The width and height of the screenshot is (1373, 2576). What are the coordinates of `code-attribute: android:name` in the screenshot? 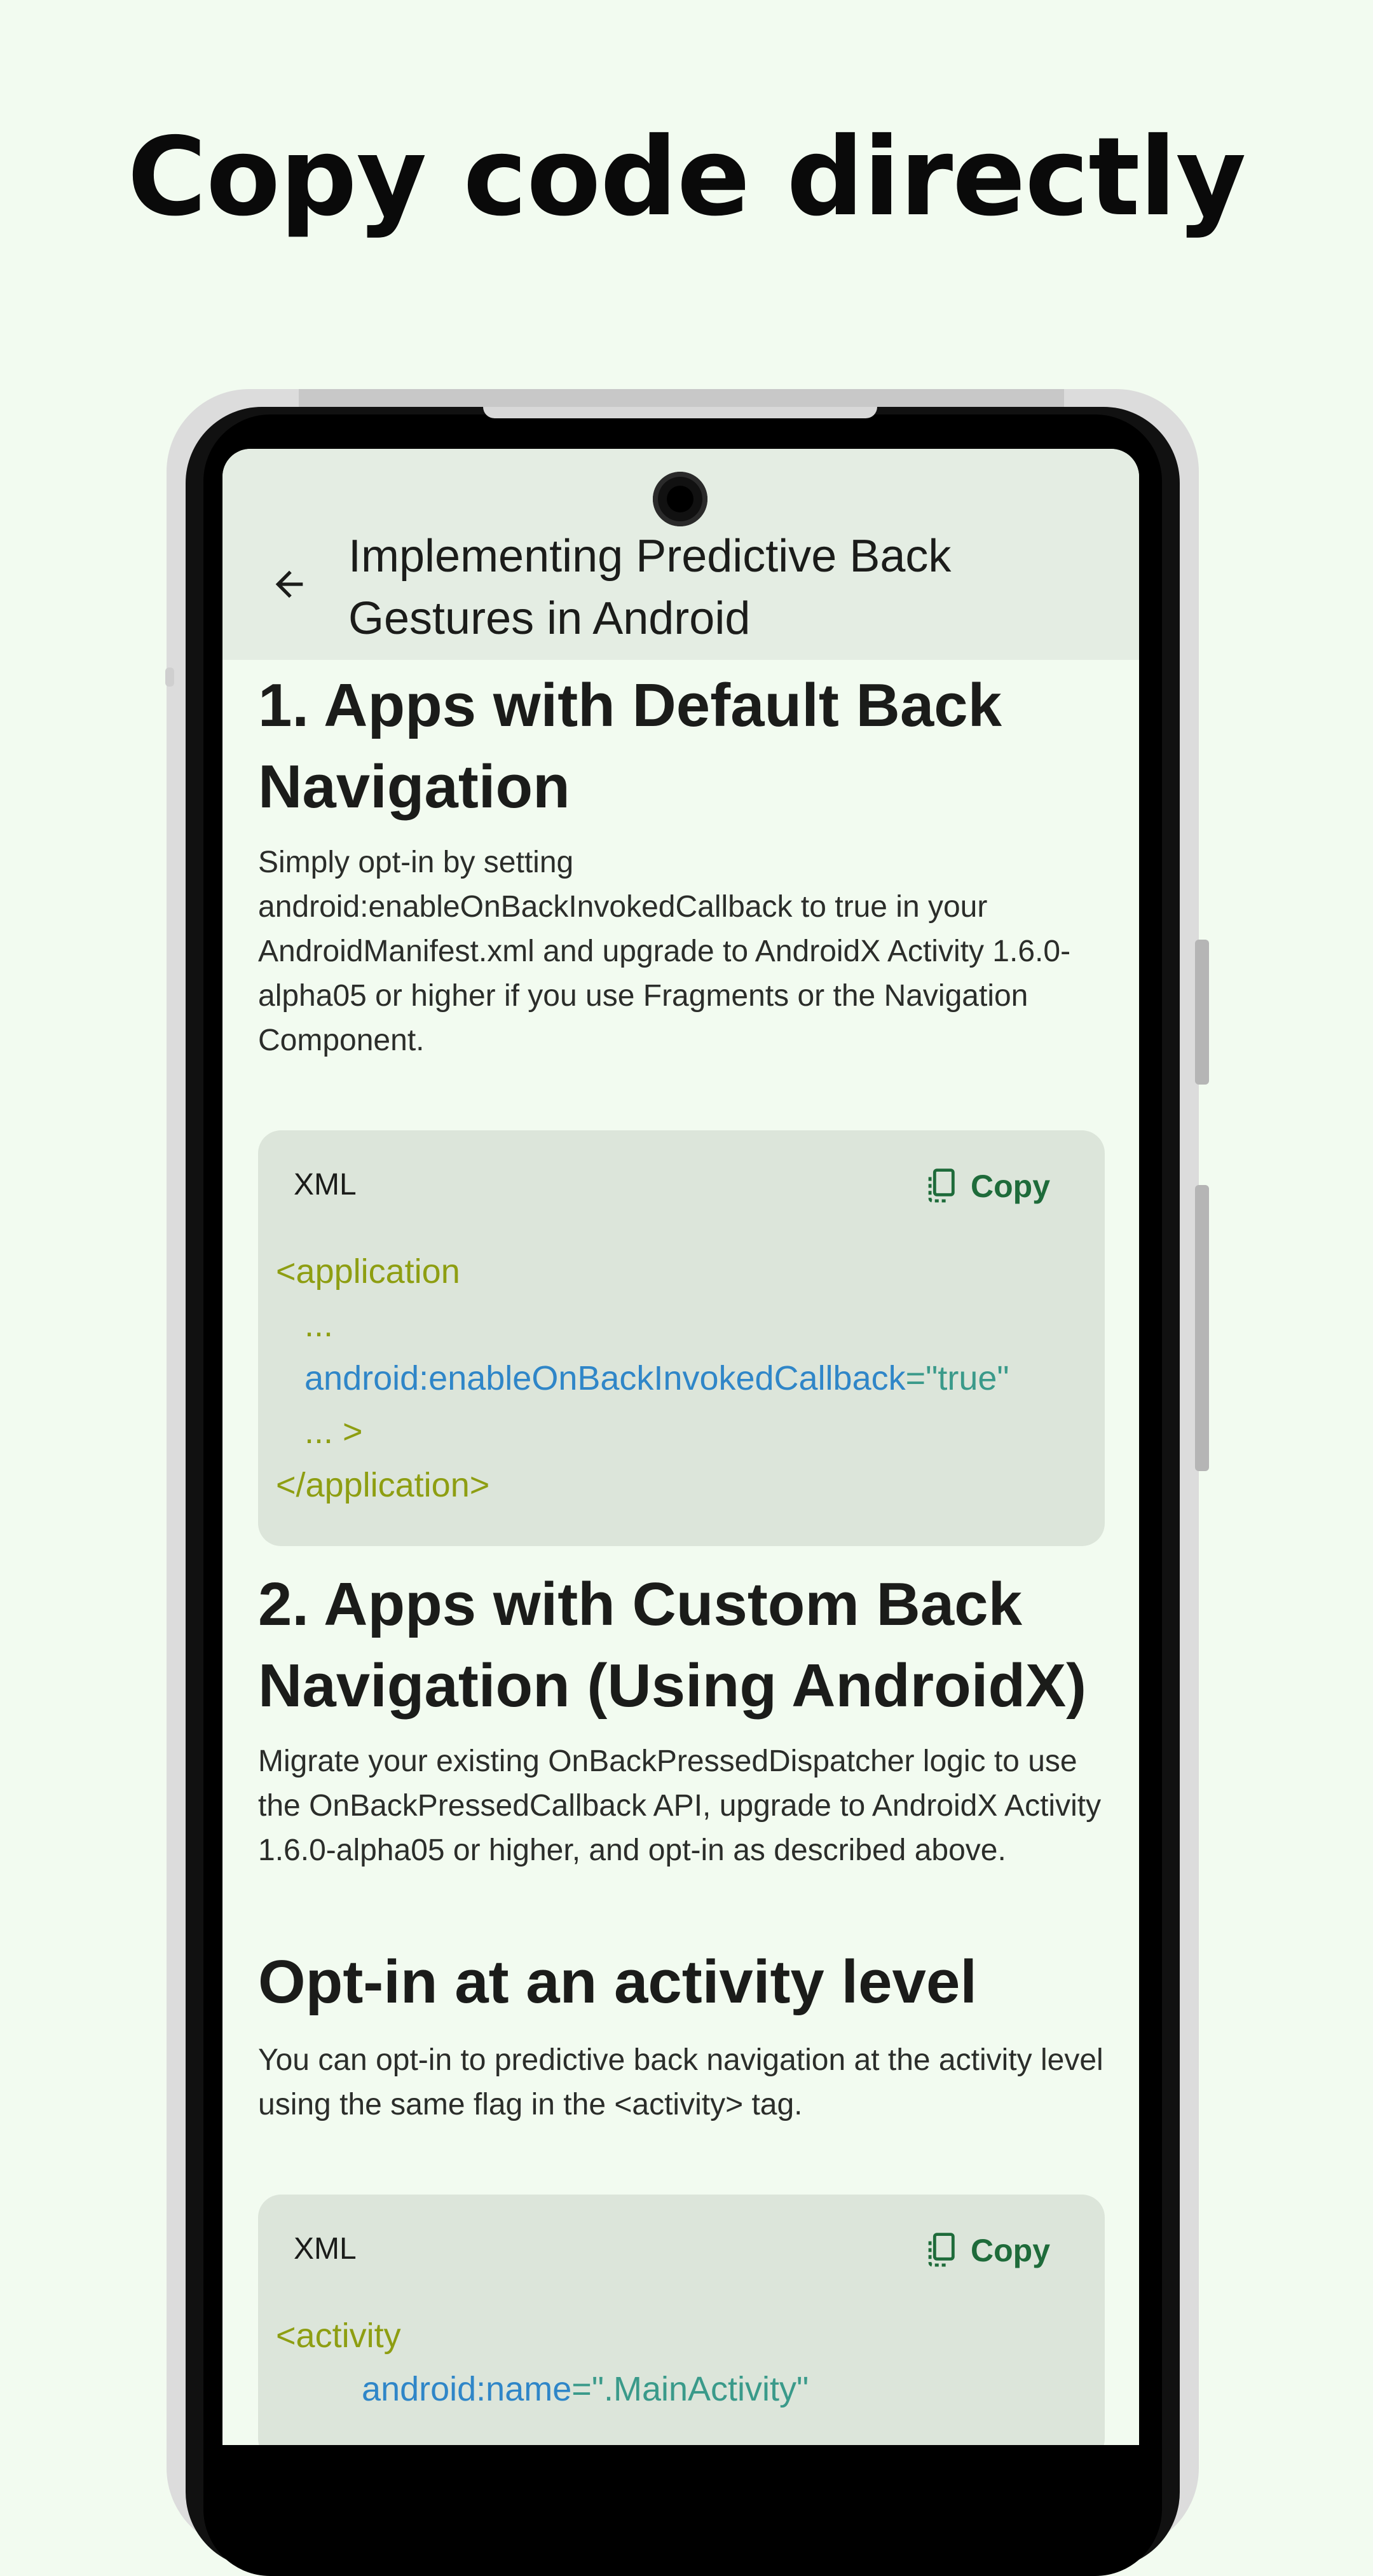 It's located at (467, 2389).